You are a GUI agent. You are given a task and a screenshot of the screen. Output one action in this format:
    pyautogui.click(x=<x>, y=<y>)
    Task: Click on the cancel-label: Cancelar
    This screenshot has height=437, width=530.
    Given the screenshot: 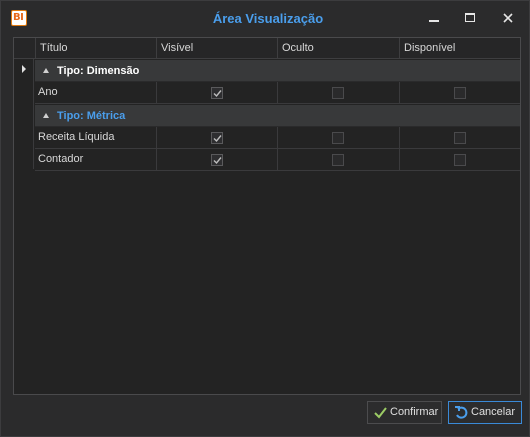 What is the action you would take?
    pyautogui.click(x=493, y=412)
    